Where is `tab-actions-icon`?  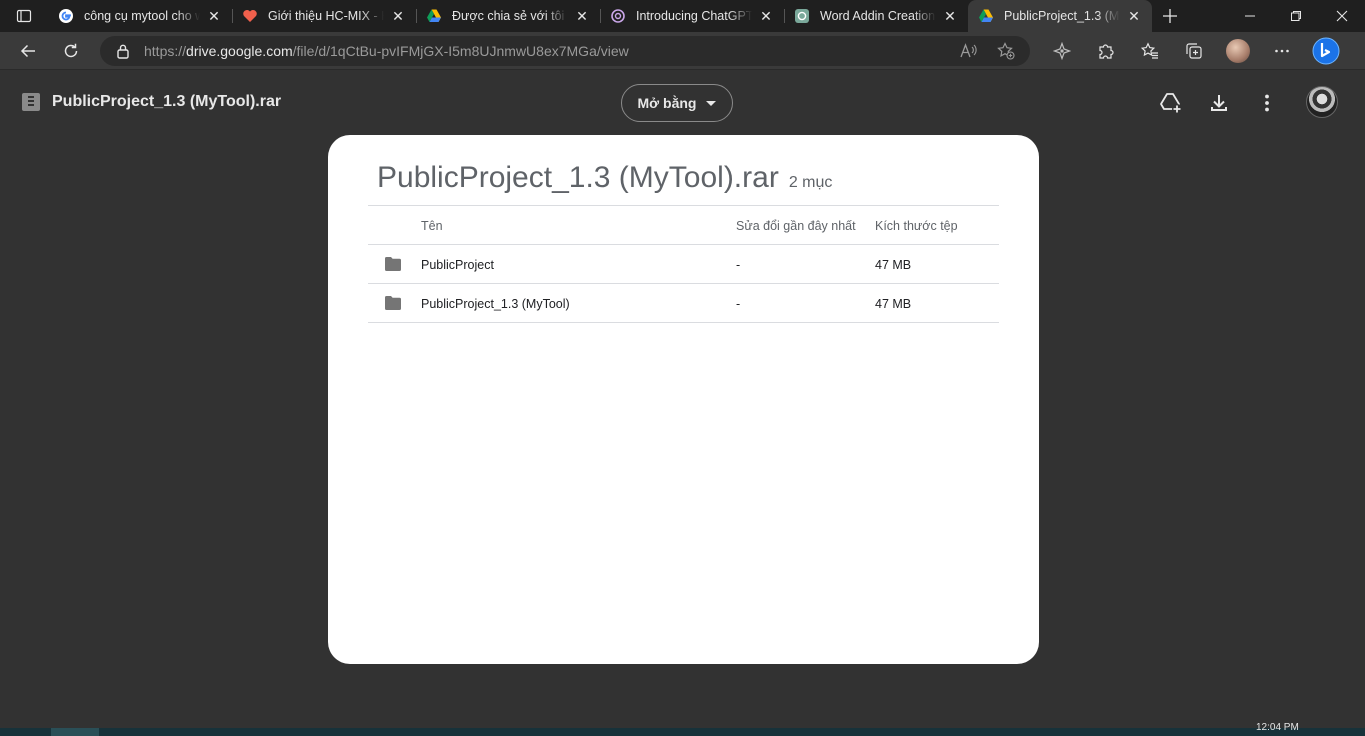
tab-actions-icon is located at coordinates (24, 16).